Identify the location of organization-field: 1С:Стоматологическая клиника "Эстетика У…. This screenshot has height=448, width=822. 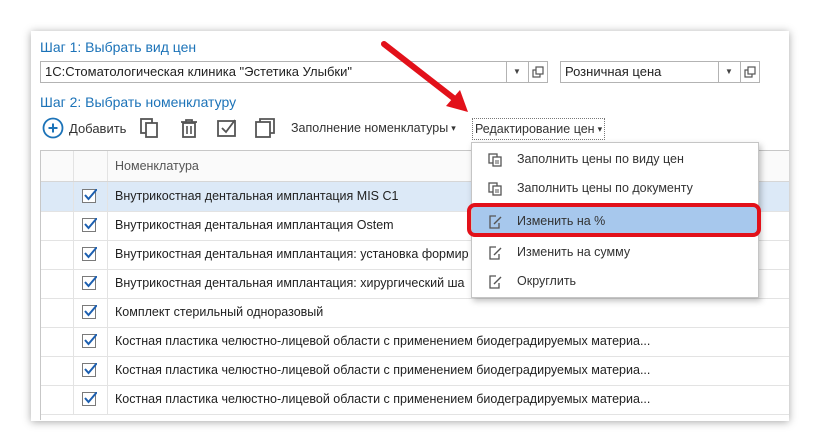
(284, 72).